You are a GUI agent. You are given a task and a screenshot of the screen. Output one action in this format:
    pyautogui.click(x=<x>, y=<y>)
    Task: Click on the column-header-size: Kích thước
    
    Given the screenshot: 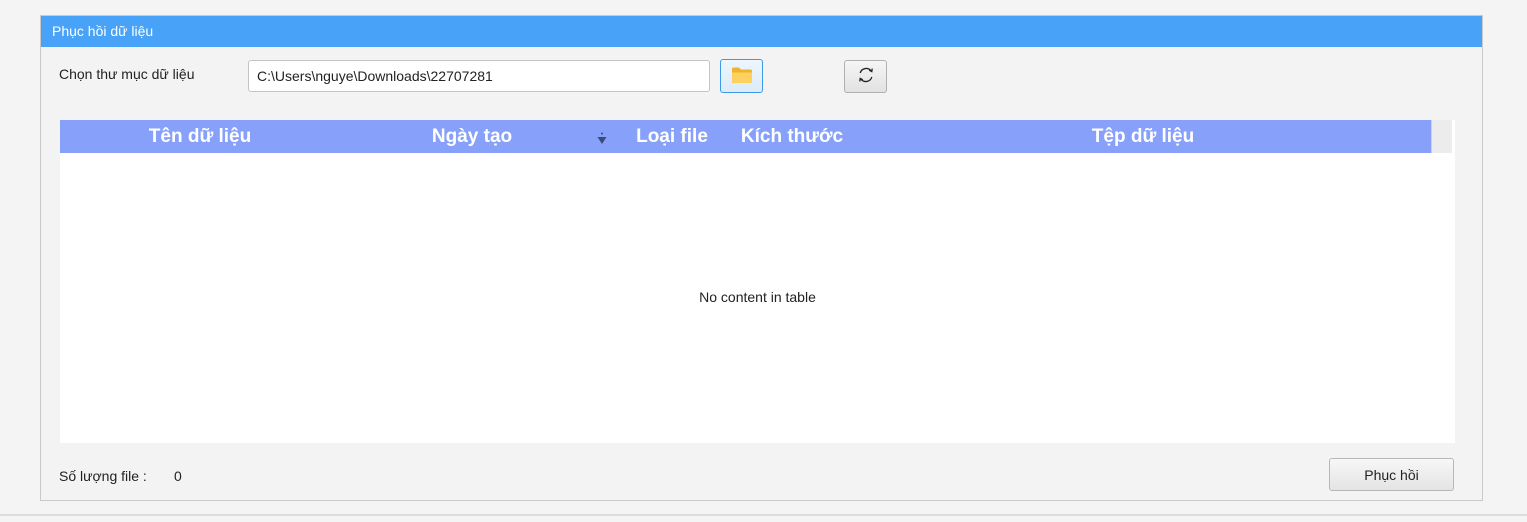 What is the action you would take?
    pyautogui.click(x=792, y=136)
    